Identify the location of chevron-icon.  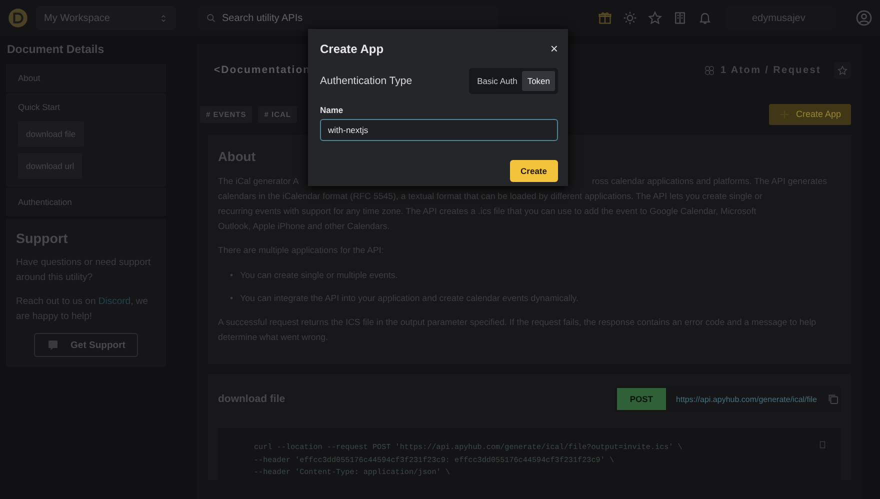
(163, 18).